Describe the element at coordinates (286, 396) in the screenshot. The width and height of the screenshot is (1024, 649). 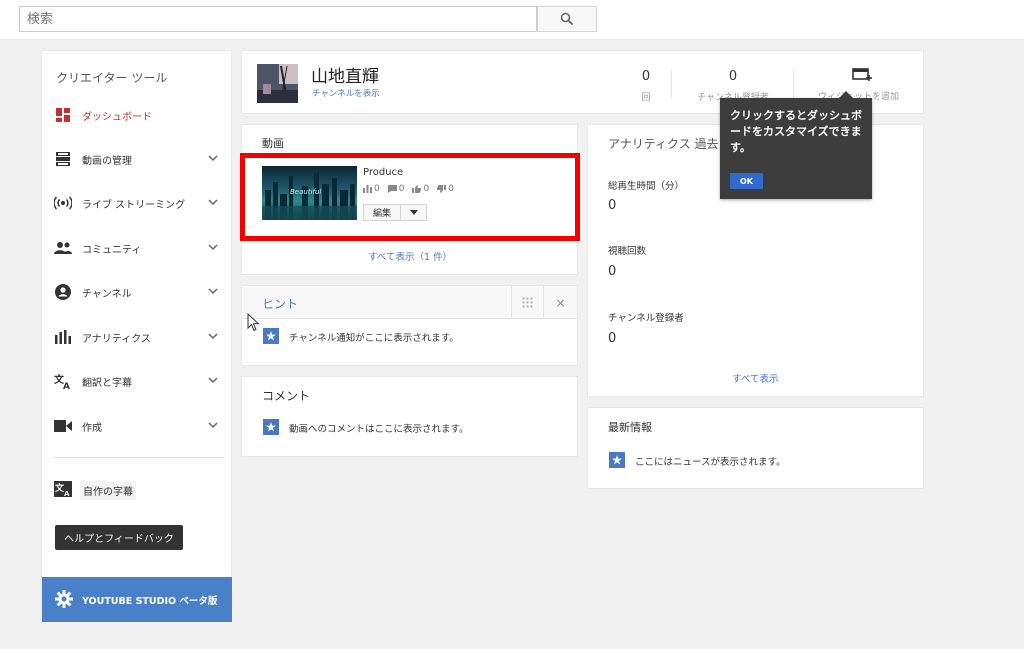
I see `comments-title: コメント` at that location.